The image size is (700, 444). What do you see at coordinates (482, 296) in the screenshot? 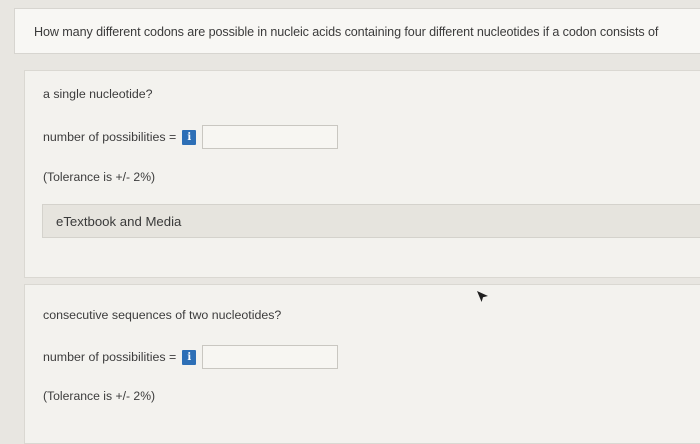
I see `mouse-cursor-icon` at bounding box center [482, 296].